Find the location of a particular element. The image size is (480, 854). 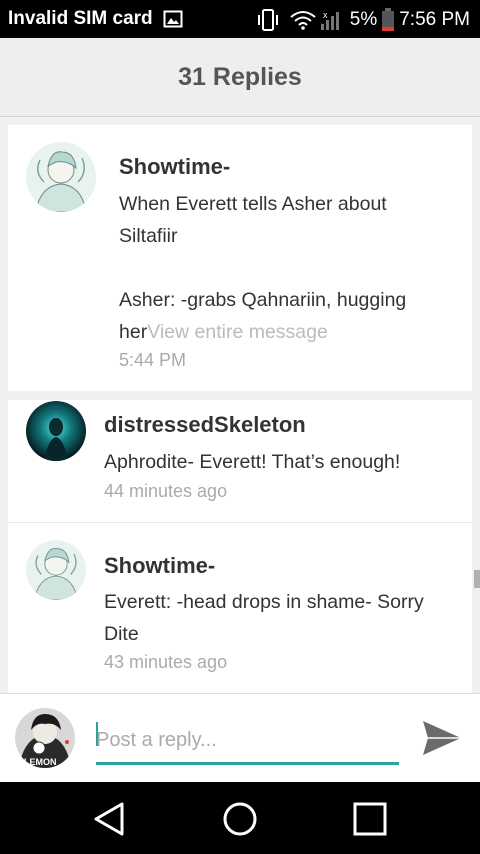

home-button is located at coordinates (240, 819).